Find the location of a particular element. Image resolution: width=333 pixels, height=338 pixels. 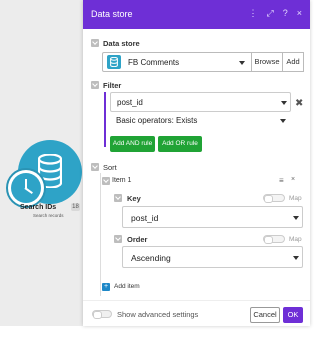

sort-key-input: post_id is located at coordinates (212, 217).